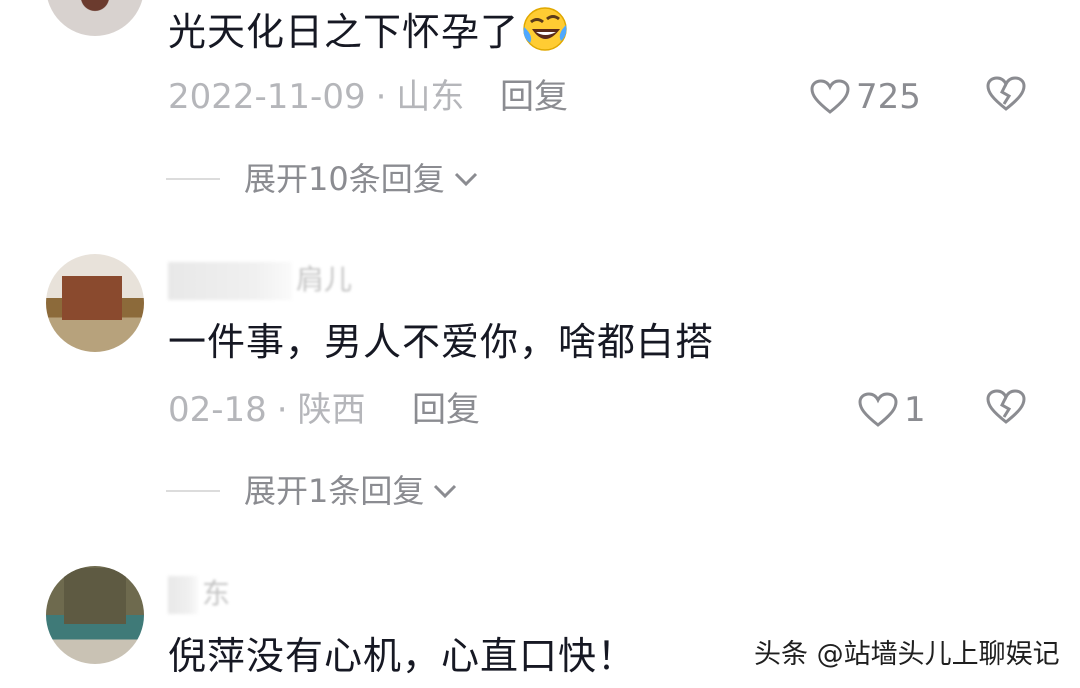 The image size is (1080, 688). Describe the element at coordinates (217, 410) in the screenshot. I see `comment-date: 02-18` at that location.